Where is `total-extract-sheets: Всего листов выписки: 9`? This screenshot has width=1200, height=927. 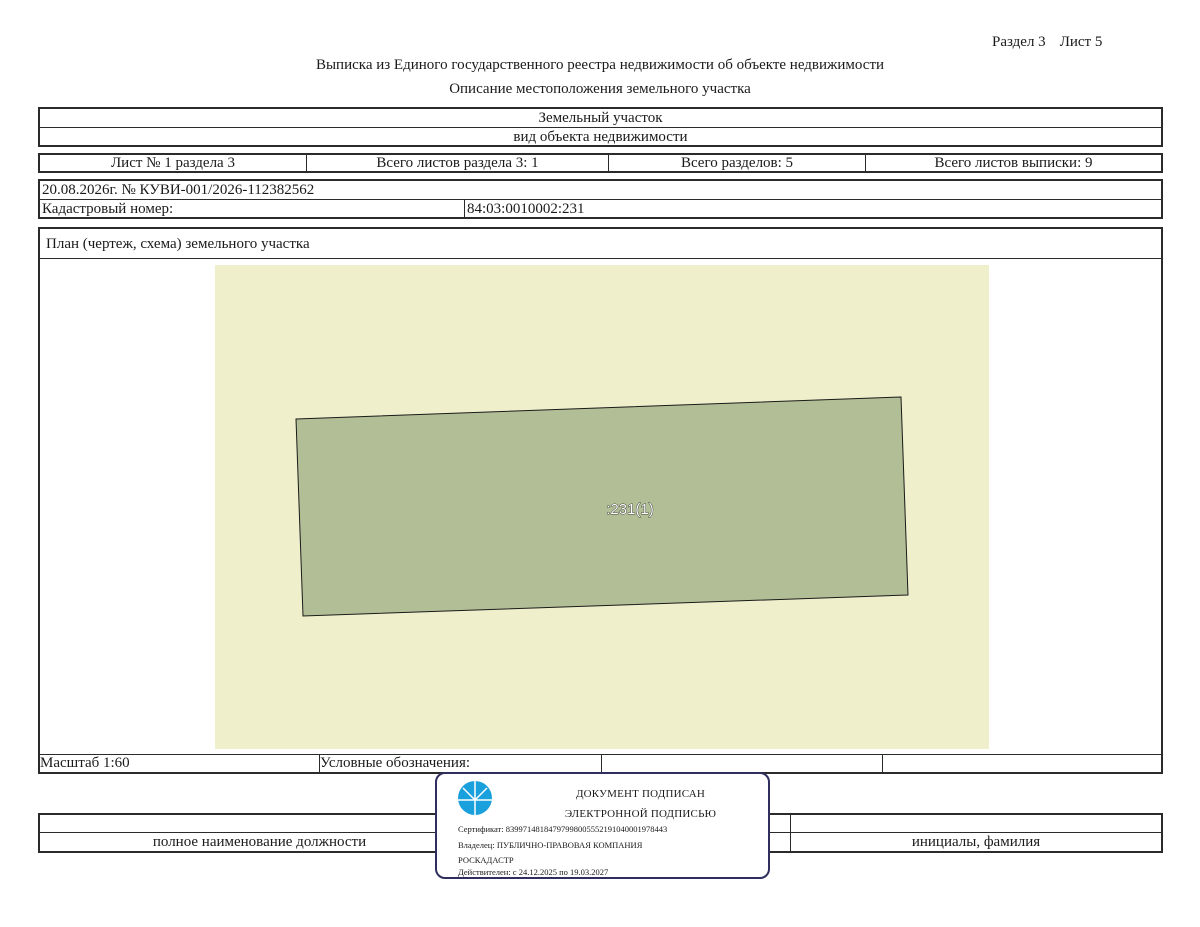
total-extract-sheets: Всего листов выписки: 9 is located at coordinates (1013, 163).